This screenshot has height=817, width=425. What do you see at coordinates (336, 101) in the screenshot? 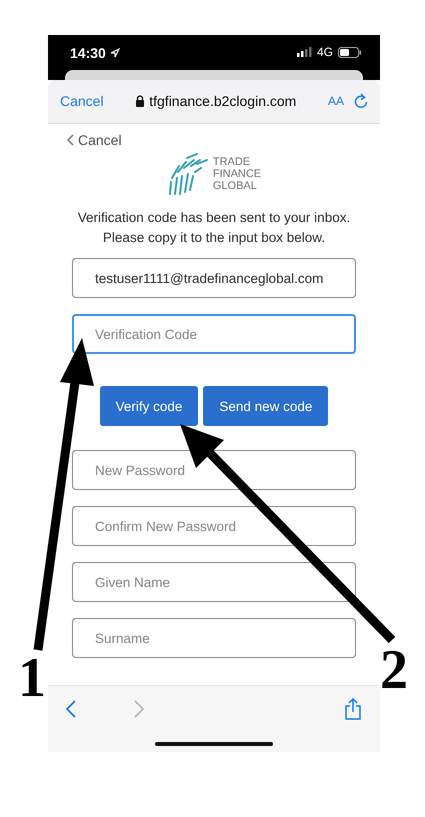
I see `text-size-button: AA` at bounding box center [336, 101].